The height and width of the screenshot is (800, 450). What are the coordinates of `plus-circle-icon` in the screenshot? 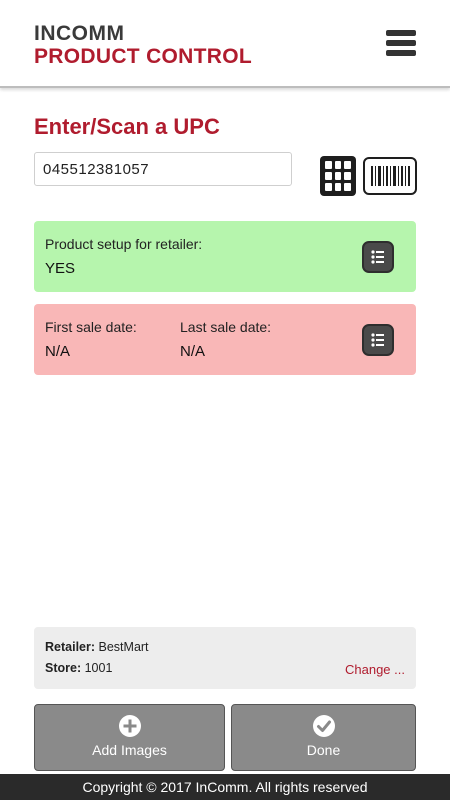 It's located at (129, 726).